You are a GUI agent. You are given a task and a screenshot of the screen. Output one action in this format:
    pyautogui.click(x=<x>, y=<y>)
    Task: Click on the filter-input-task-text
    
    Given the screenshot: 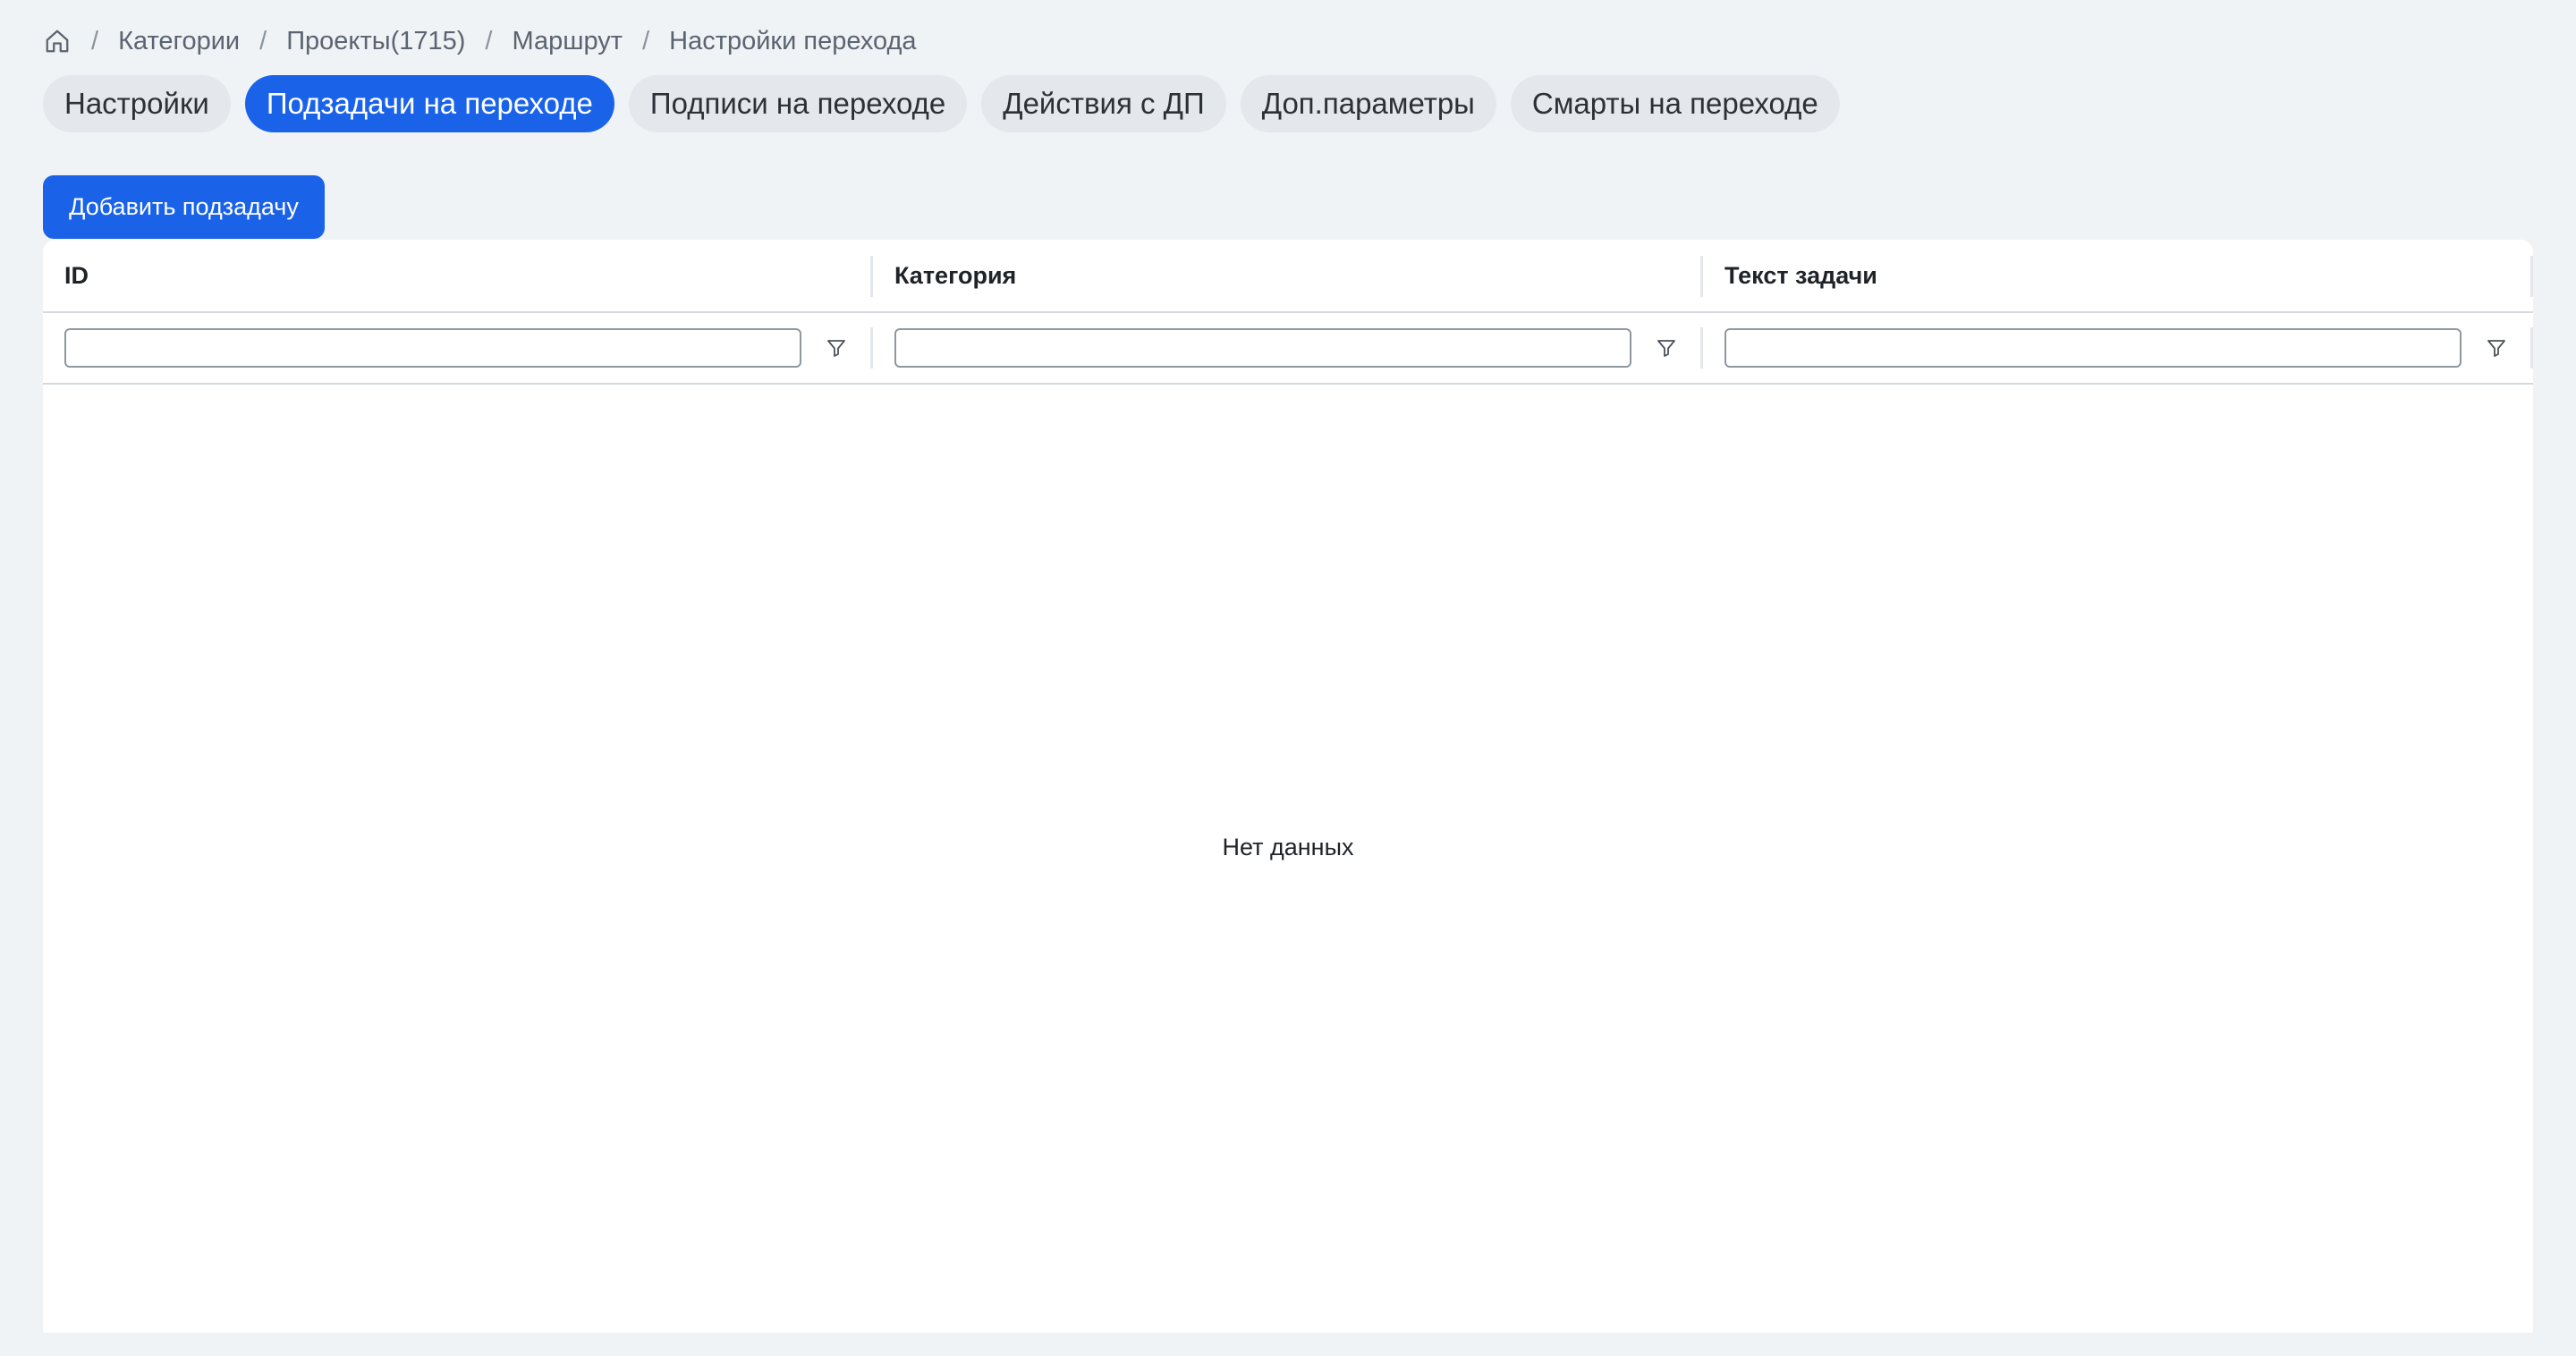 What is the action you would take?
    pyautogui.click(x=2093, y=348)
    